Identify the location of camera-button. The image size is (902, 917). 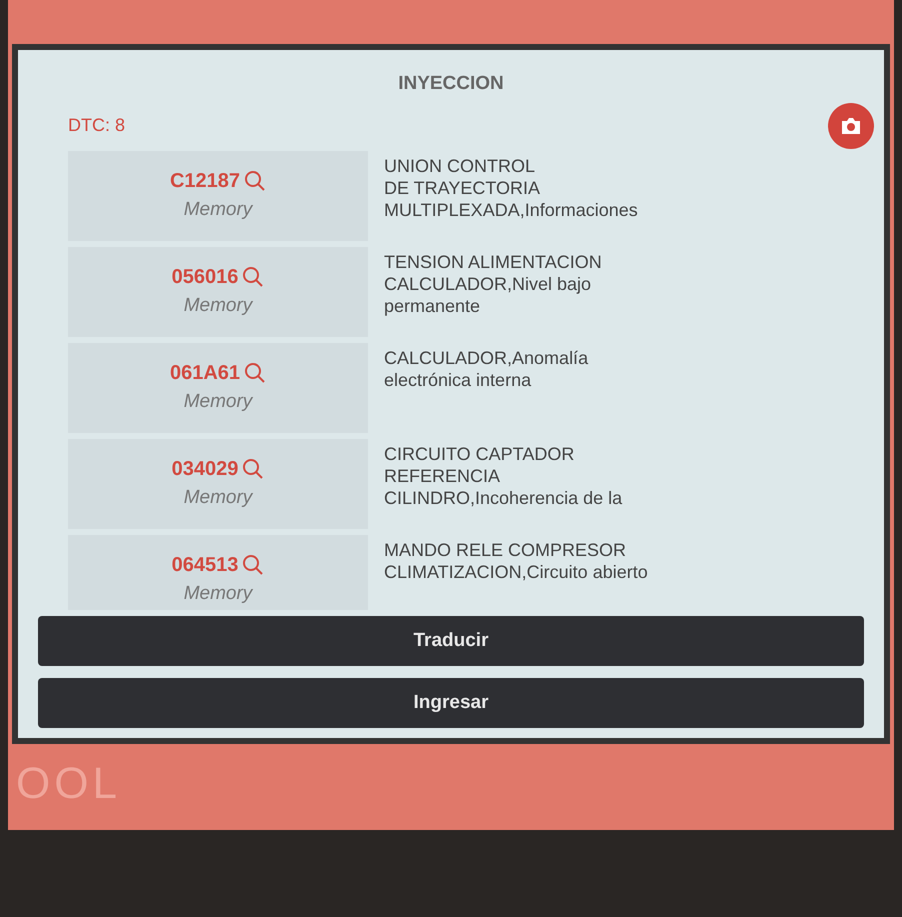
(851, 125).